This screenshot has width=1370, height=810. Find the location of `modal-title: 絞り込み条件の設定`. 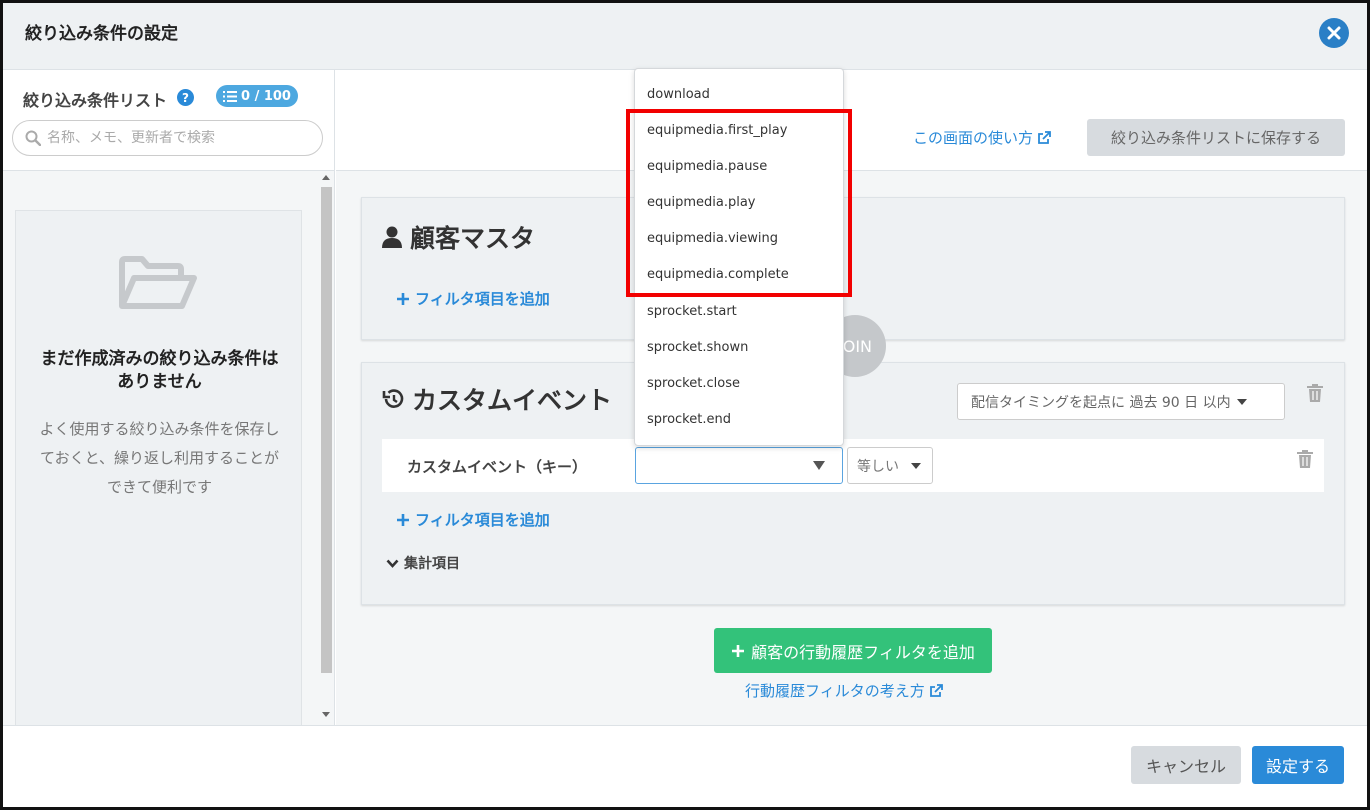

modal-title: 絞り込み条件の設定 is located at coordinates (101, 34).